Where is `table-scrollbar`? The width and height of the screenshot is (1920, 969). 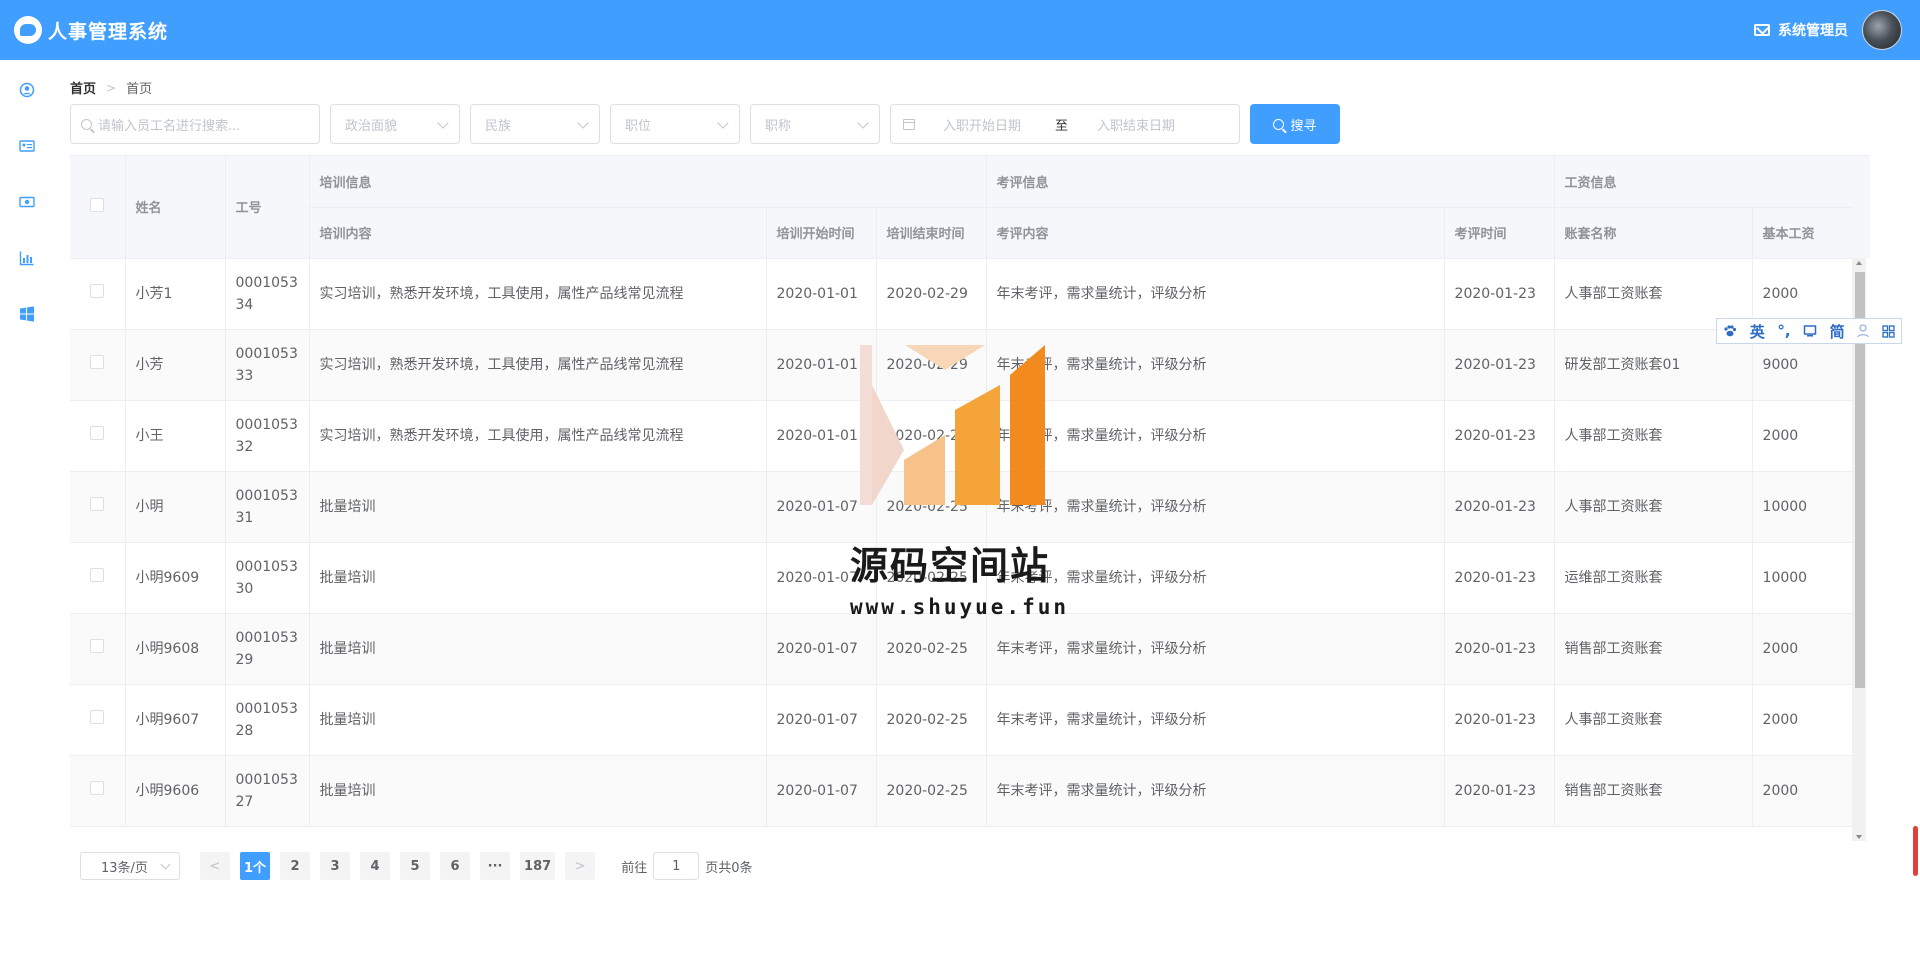 table-scrollbar is located at coordinates (1859, 549).